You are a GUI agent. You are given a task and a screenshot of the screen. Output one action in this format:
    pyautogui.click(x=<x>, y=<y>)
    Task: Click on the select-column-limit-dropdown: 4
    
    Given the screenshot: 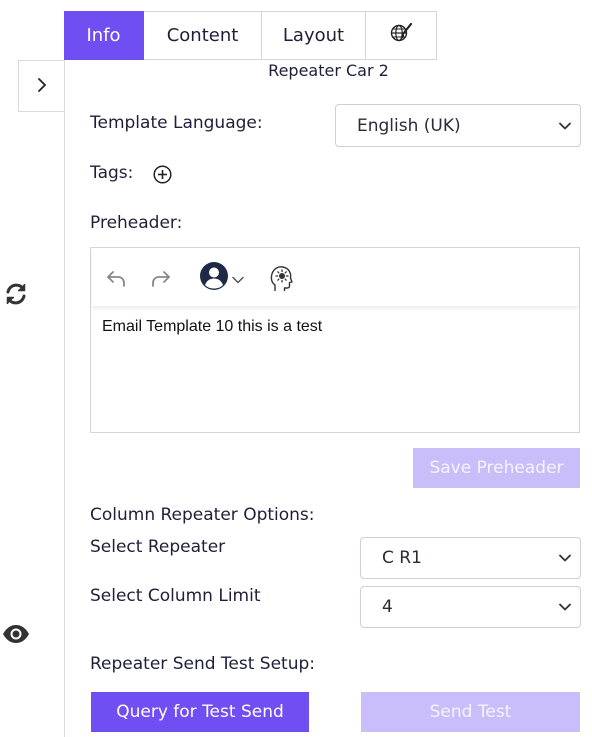 What is the action you would take?
    pyautogui.click(x=470, y=607)
    